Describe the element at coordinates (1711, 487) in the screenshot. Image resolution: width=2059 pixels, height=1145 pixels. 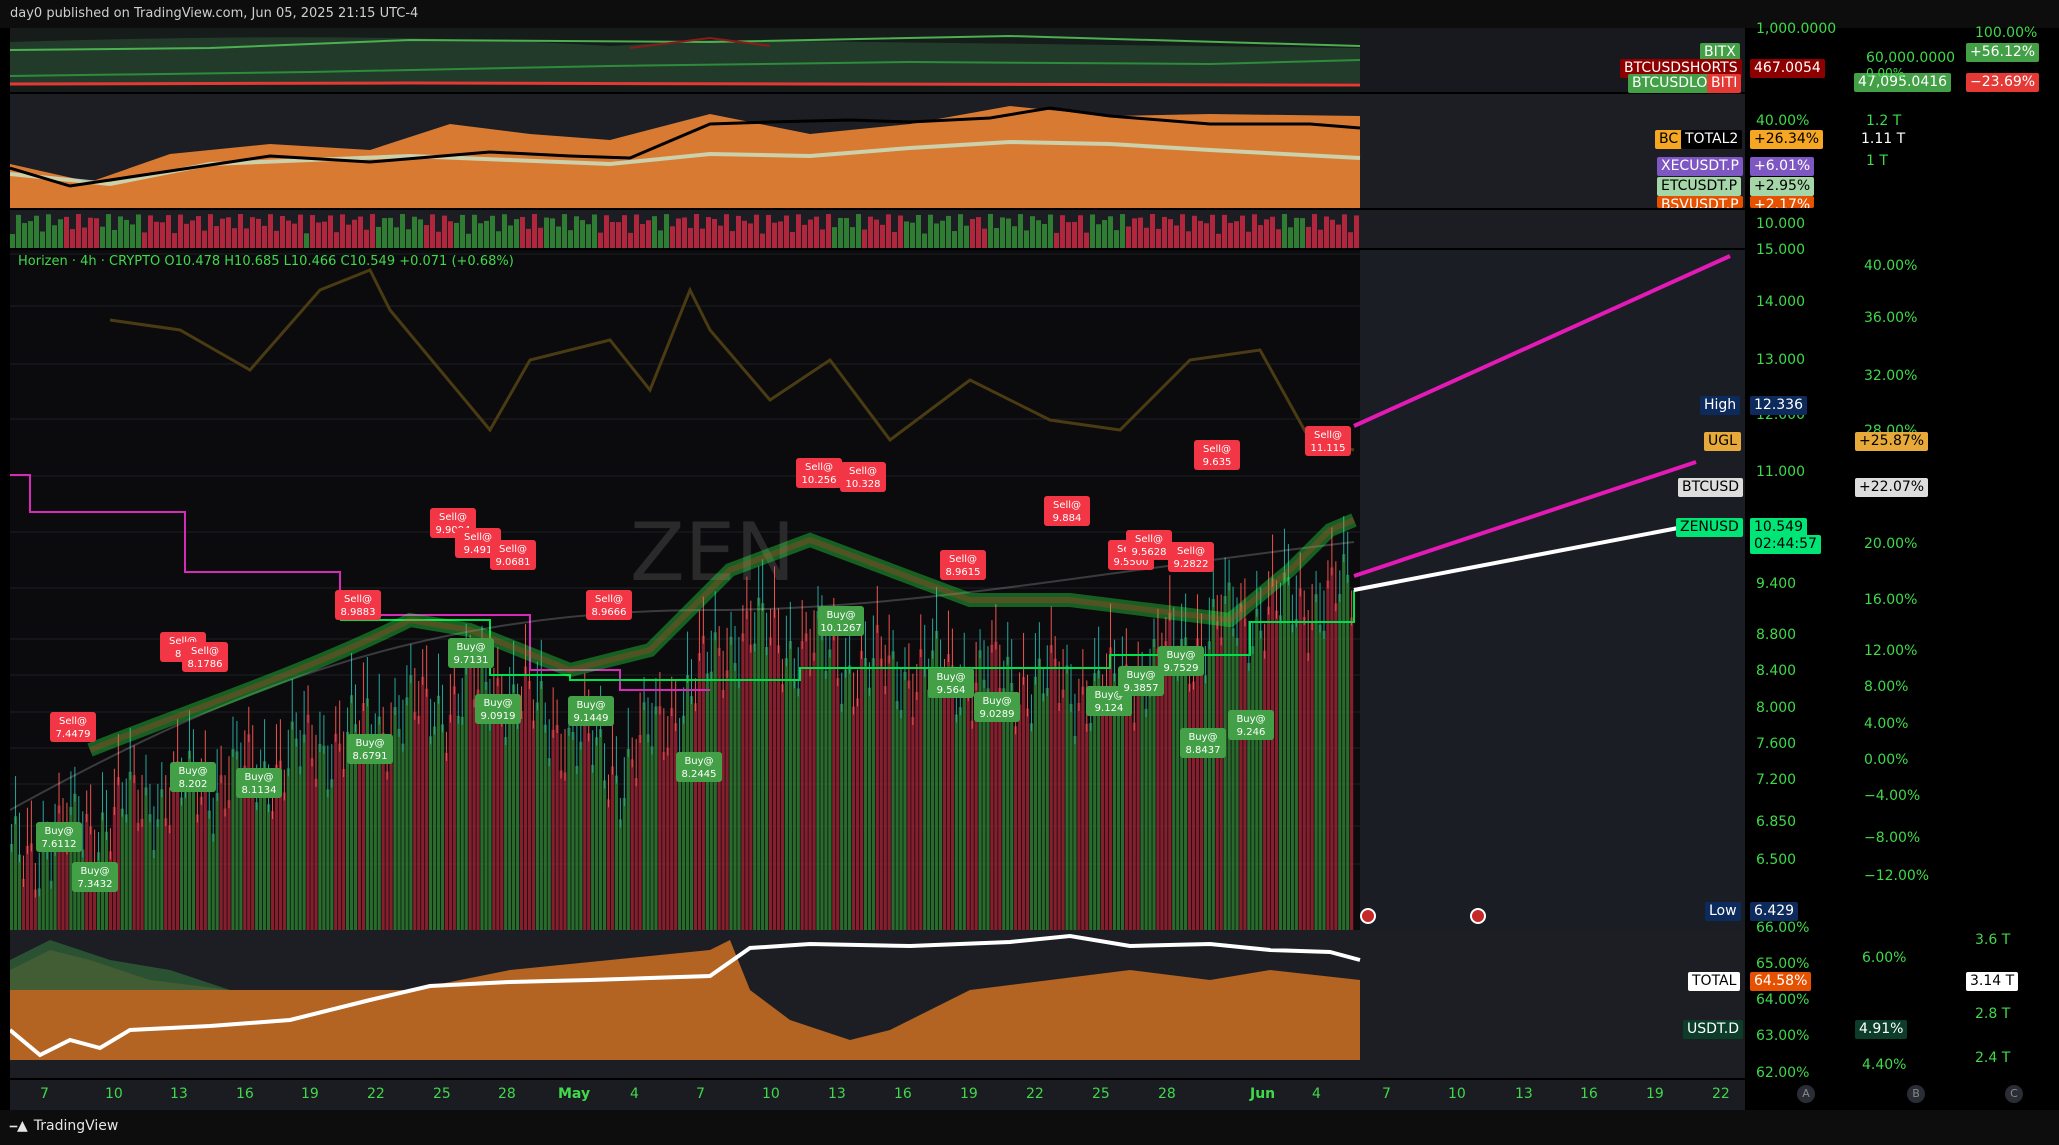
I see `btcusd-label: BTCUSD` at that location.